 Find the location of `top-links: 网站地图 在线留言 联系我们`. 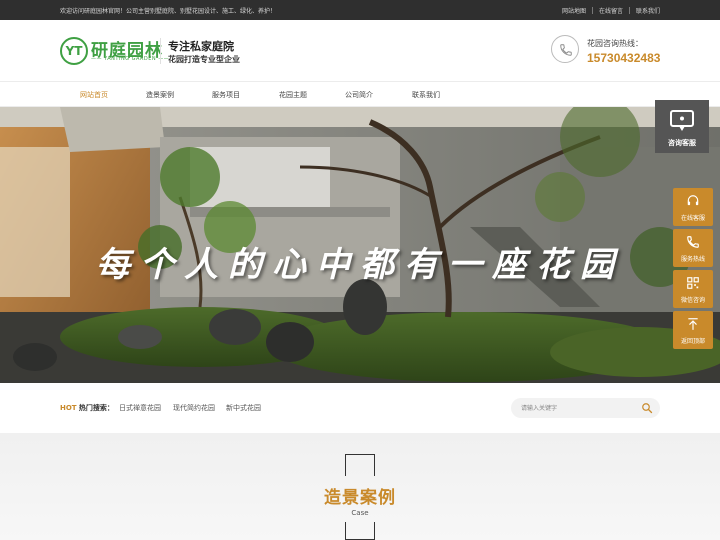

top-links: 网站地图 在线留言 联系我们 is located at coordinates (611, 10).